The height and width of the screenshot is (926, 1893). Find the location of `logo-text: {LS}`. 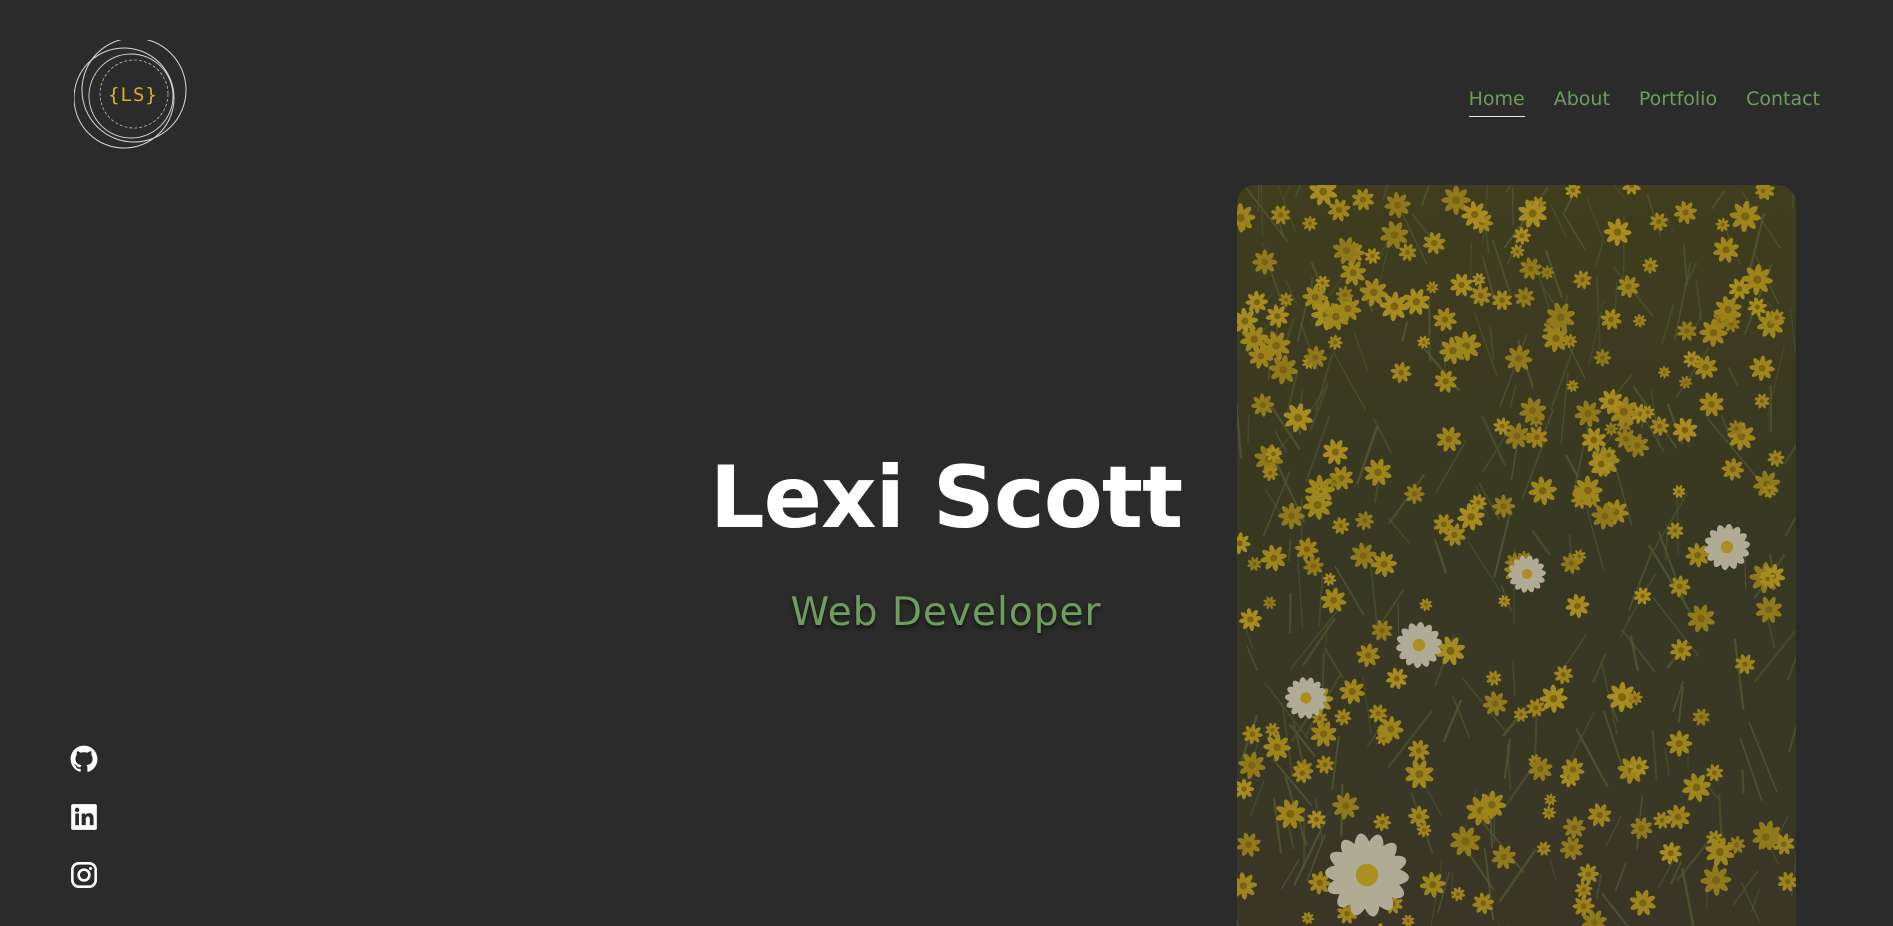

logo-text: {LS} is located at coordinates (133, 95).